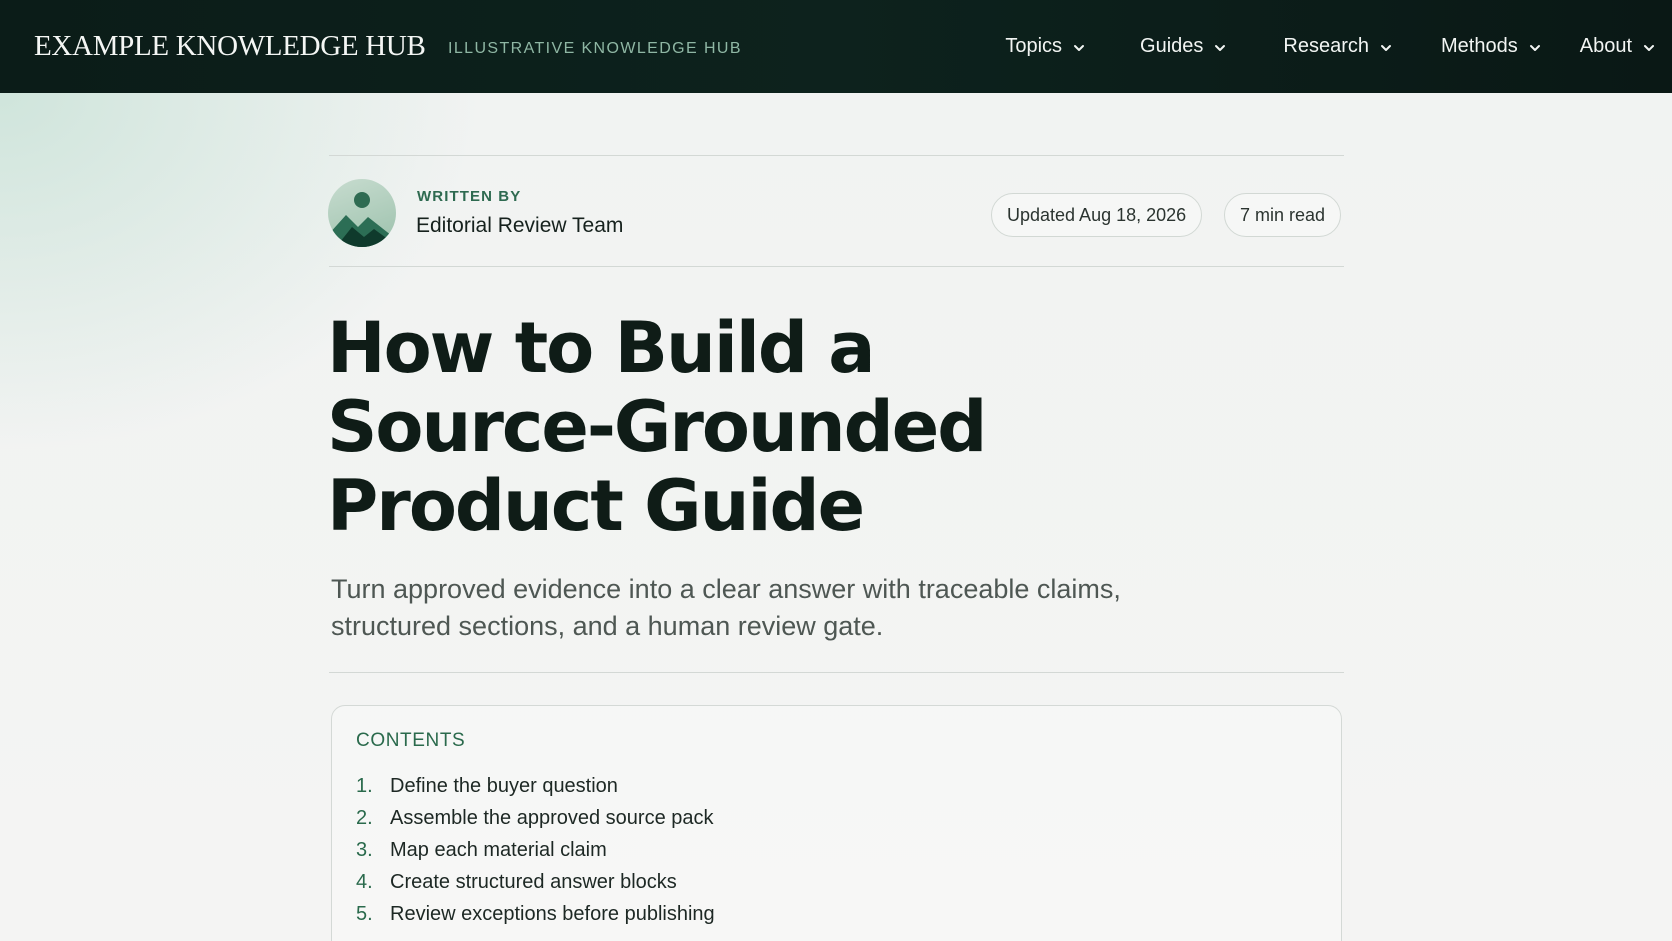 This screenshot has width=1672, height=941. I want to click on nav-item-research: Research, so click(1338, 46).